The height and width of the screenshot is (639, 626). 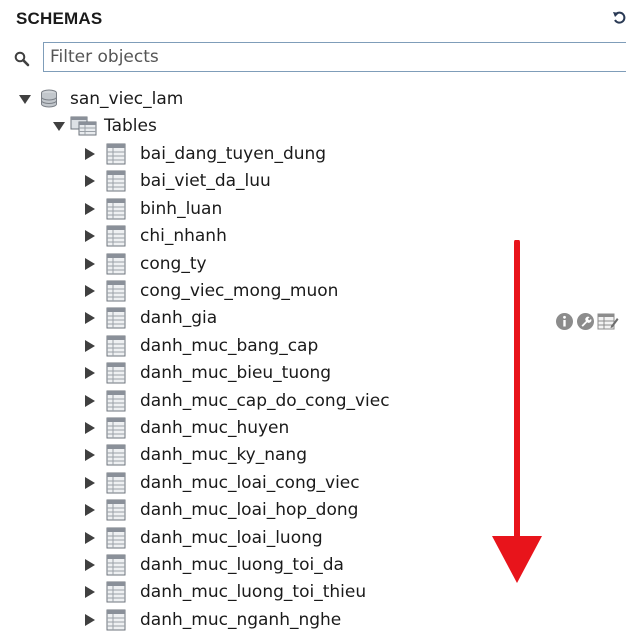 I want to click on table-name: danh_muc_ky_nang, so click(x=223, y=455).